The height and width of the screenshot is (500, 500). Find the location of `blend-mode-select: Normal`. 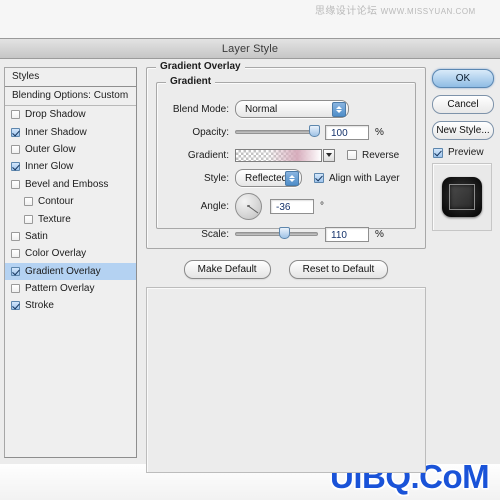

blend-mode-select: Normal is located at coordinates (292, 109).